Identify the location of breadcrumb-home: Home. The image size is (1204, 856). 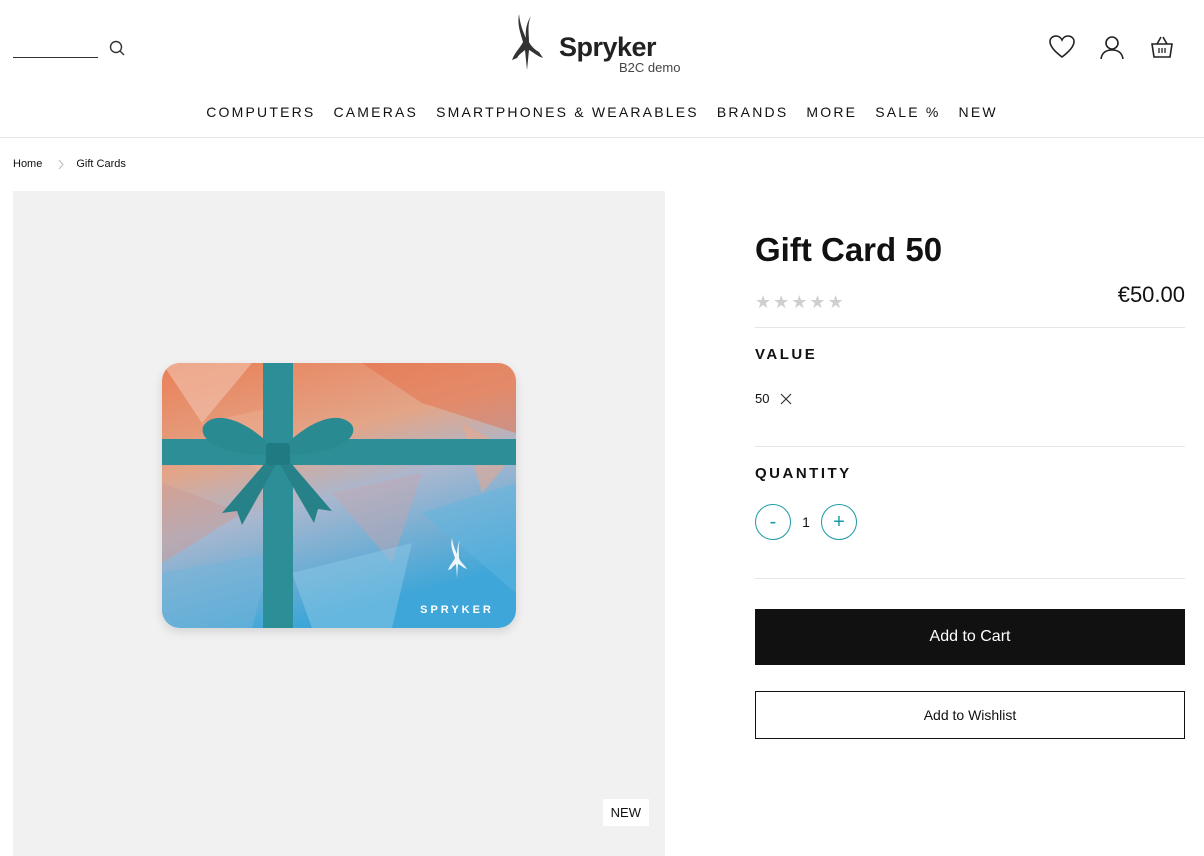
(27, 164).